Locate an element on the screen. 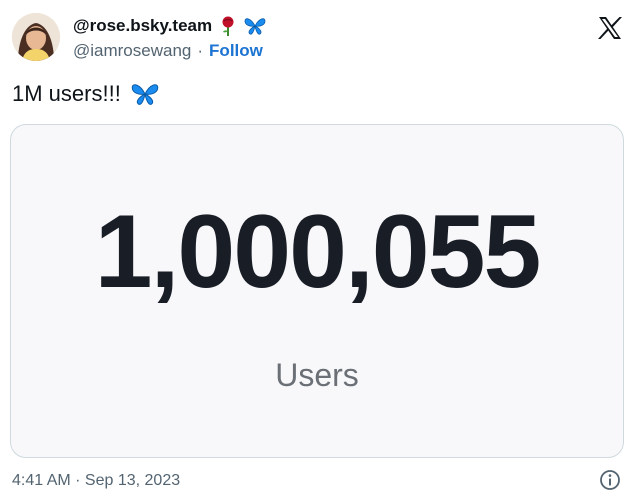 The height and width of the screenshot is (500, 640). tweet-body: 1M users!!! is located at coordinates (66, 93).